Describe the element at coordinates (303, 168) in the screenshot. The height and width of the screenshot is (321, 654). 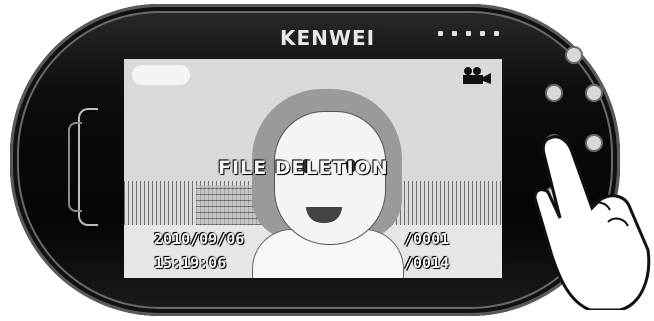
I see `osd-title: FILE DELETION` at that location.